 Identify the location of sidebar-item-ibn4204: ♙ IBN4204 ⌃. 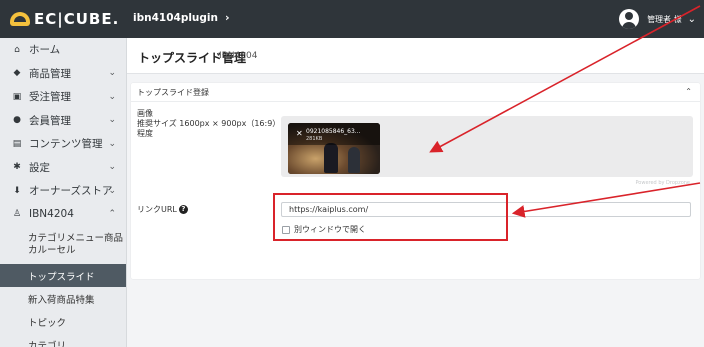
(63, 215).